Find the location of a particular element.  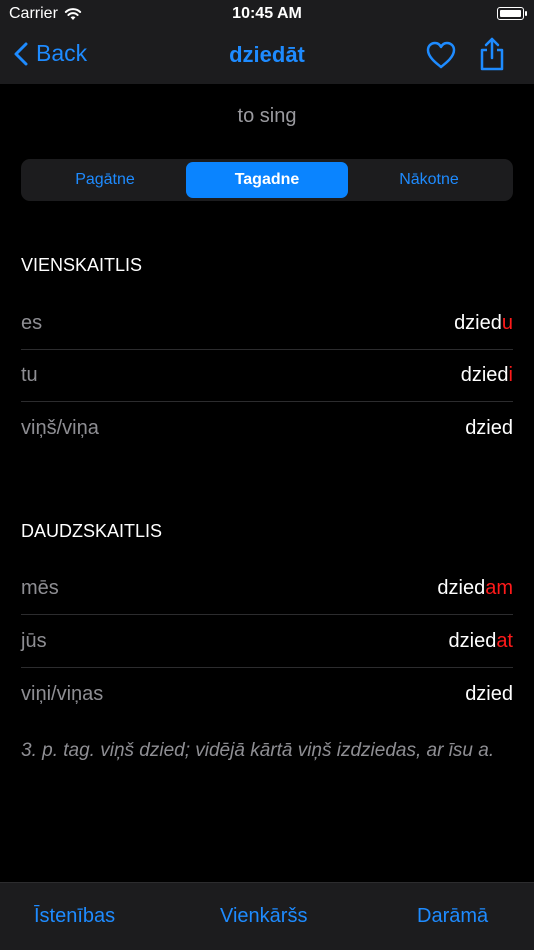

verb-form: dziedu is located at coordinates (483, 323).